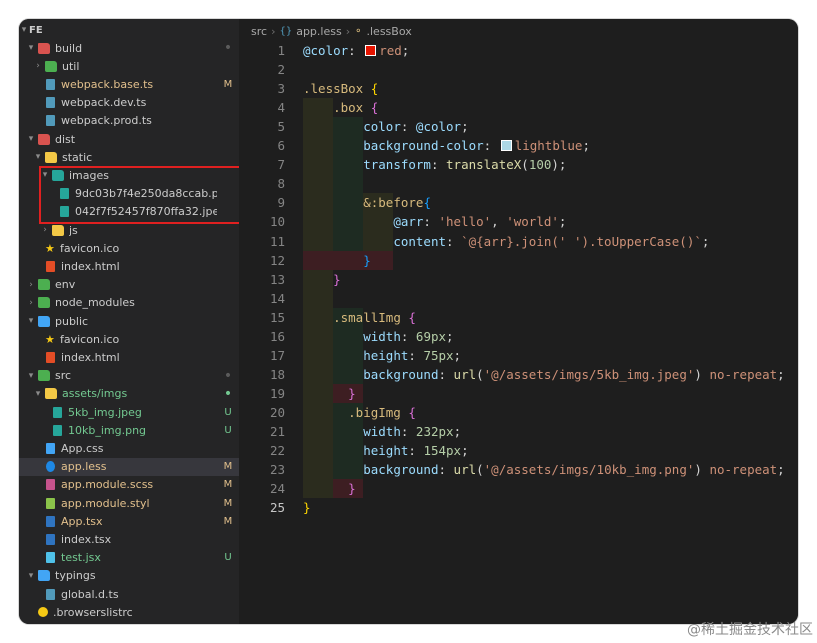  I want to click on folder-public: ▾ public, so click(129, 321).